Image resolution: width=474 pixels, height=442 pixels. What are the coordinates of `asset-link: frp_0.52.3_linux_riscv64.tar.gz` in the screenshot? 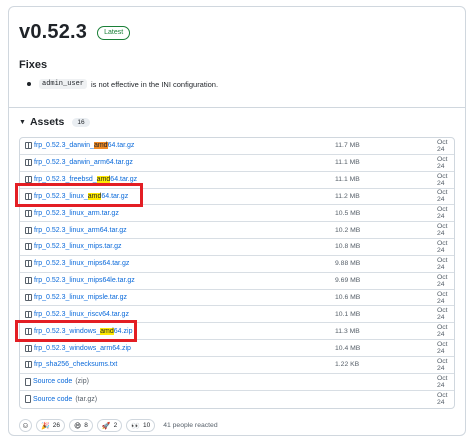 It's located at (81, 314).